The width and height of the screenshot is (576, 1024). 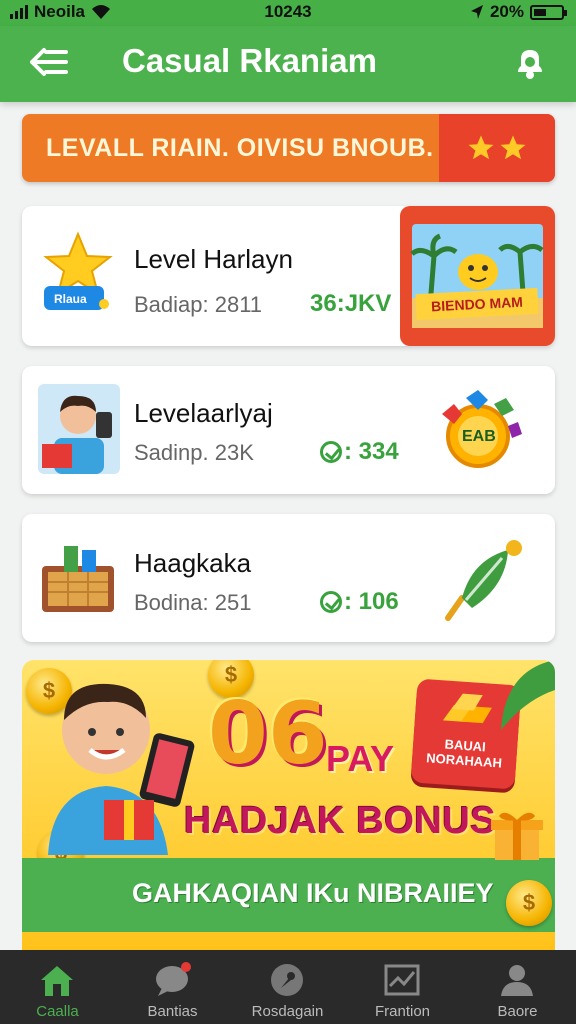 What do you see at coordinates (194, 452) in the screenshot?
I see `card-subtitle: Sadinp. 23K` at bounding box center [194, 452].